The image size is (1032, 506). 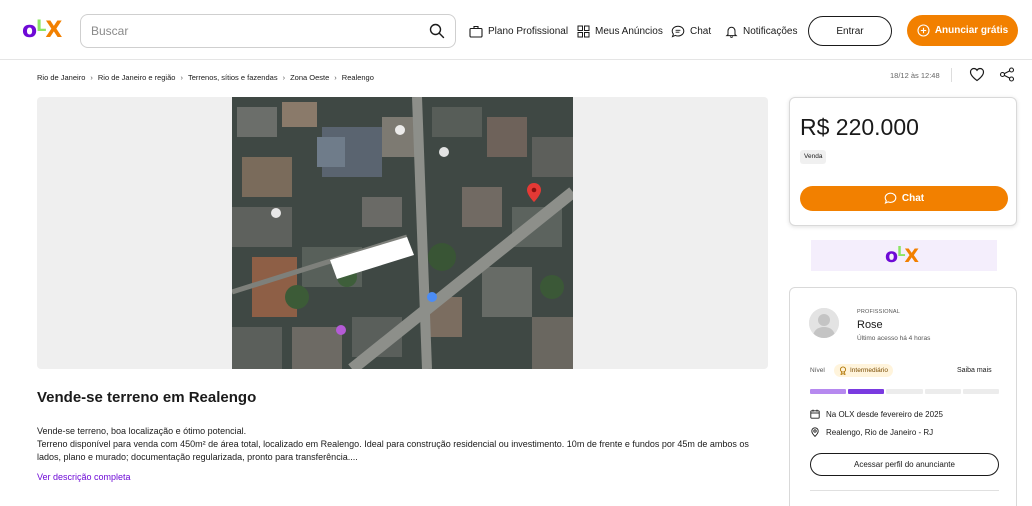 What do you see at coordinates (904, 198) in the screenshot?
I see `chat-button: Chat` at bounding box center [904, 198].